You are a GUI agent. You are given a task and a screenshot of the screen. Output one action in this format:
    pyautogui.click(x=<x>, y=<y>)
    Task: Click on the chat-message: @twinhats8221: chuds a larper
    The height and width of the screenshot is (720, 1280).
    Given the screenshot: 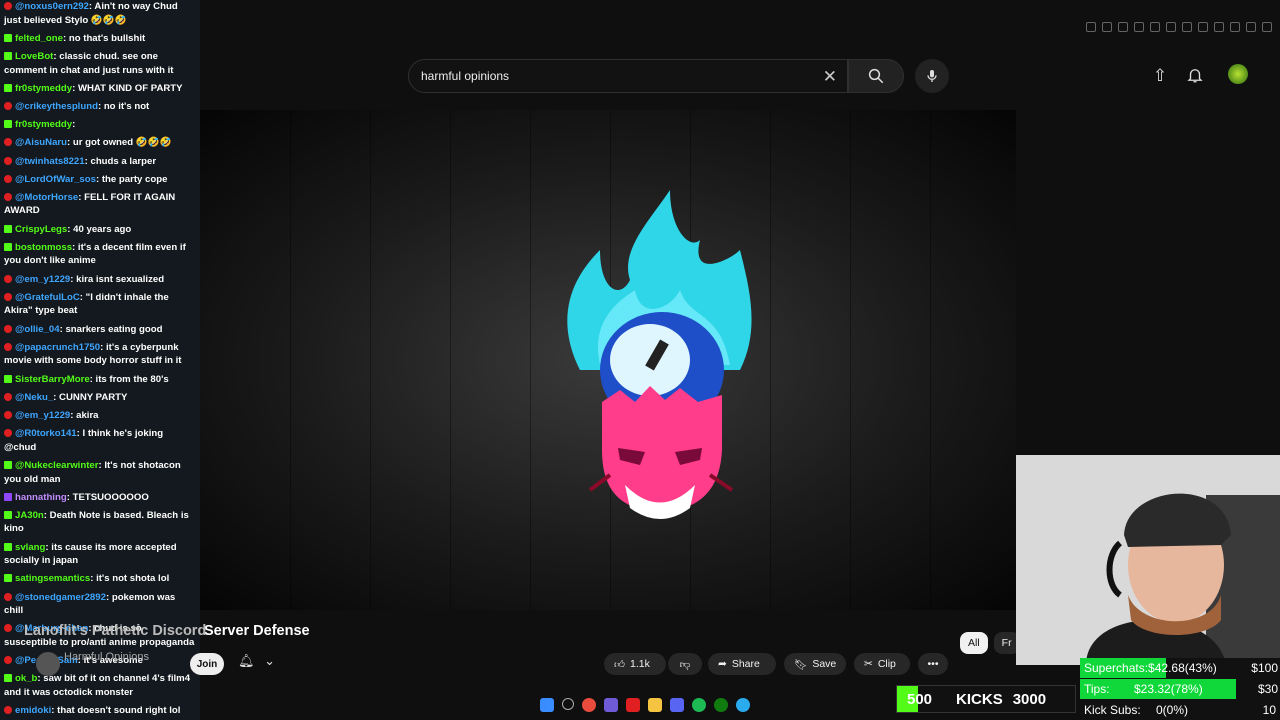 What is the action you would take?
    pyautogui.click(x=100, y=164)
    